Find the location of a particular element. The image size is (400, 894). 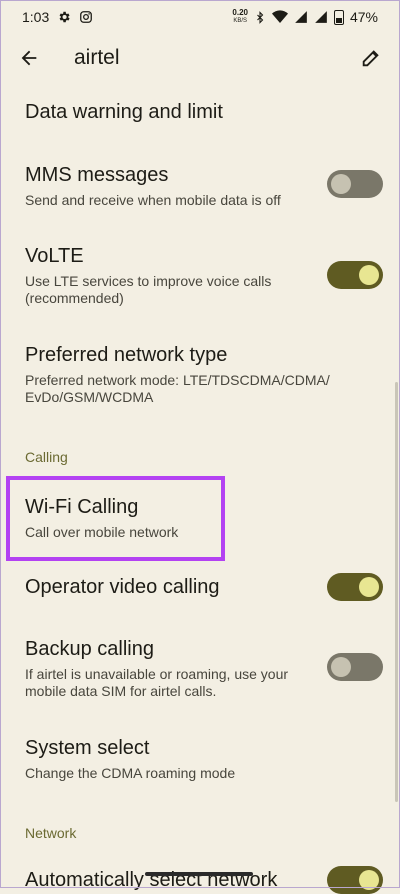

highlight-box is located at coordinates (115, 518).